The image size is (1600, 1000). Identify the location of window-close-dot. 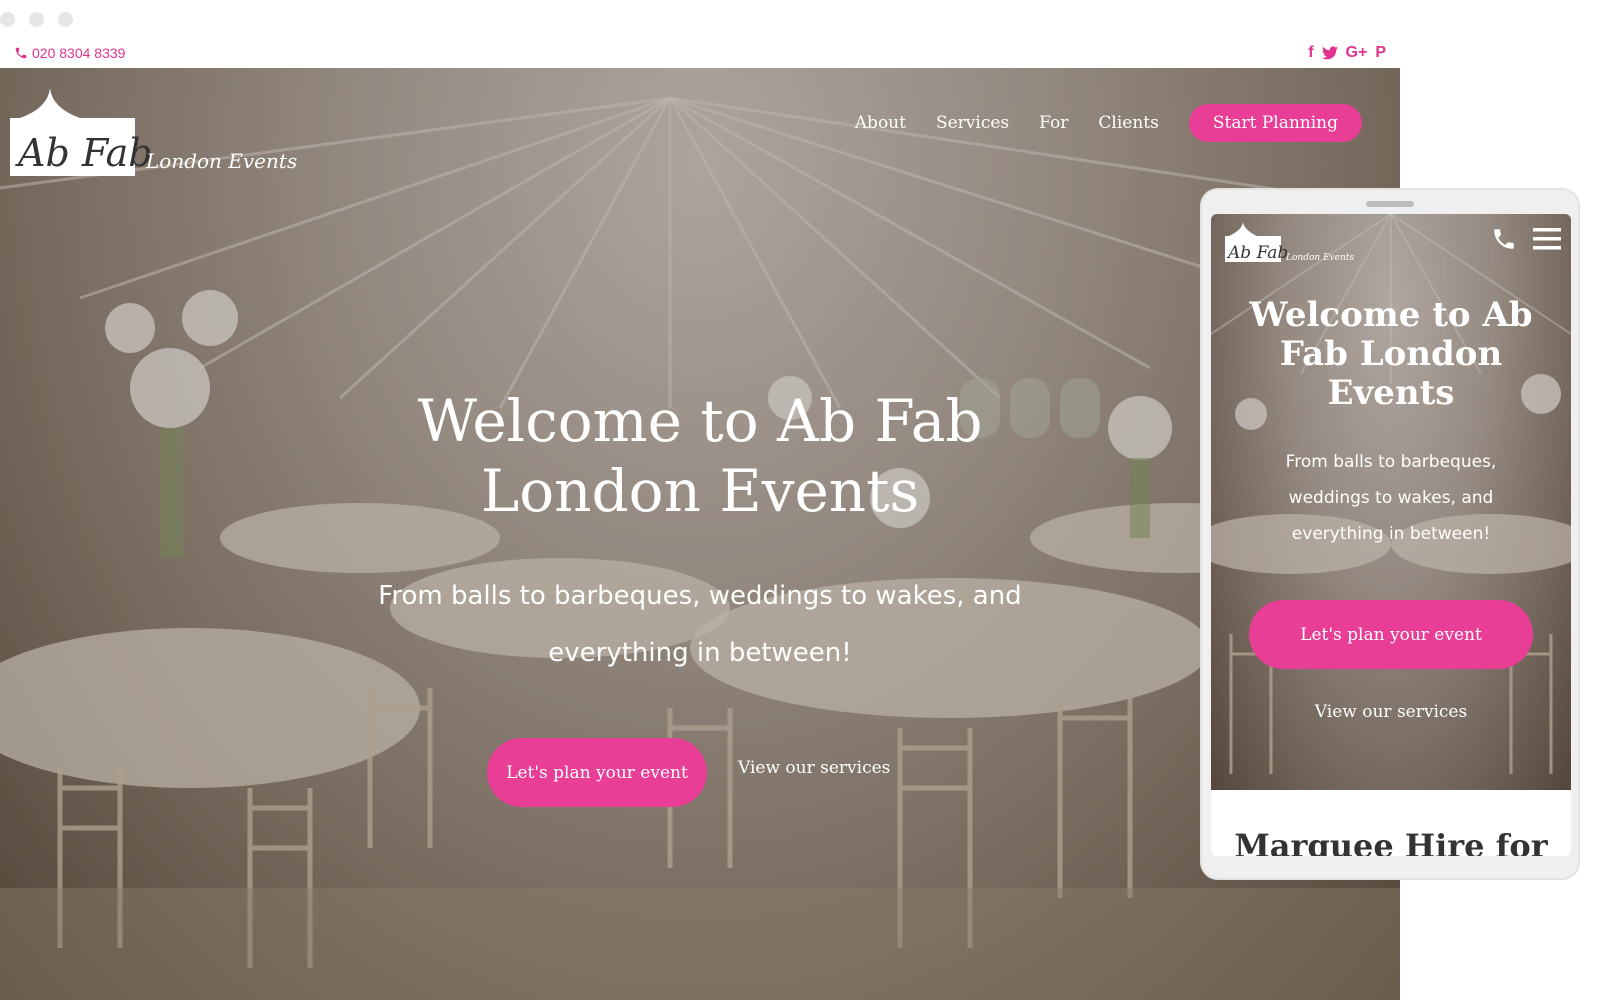
(7, 19).